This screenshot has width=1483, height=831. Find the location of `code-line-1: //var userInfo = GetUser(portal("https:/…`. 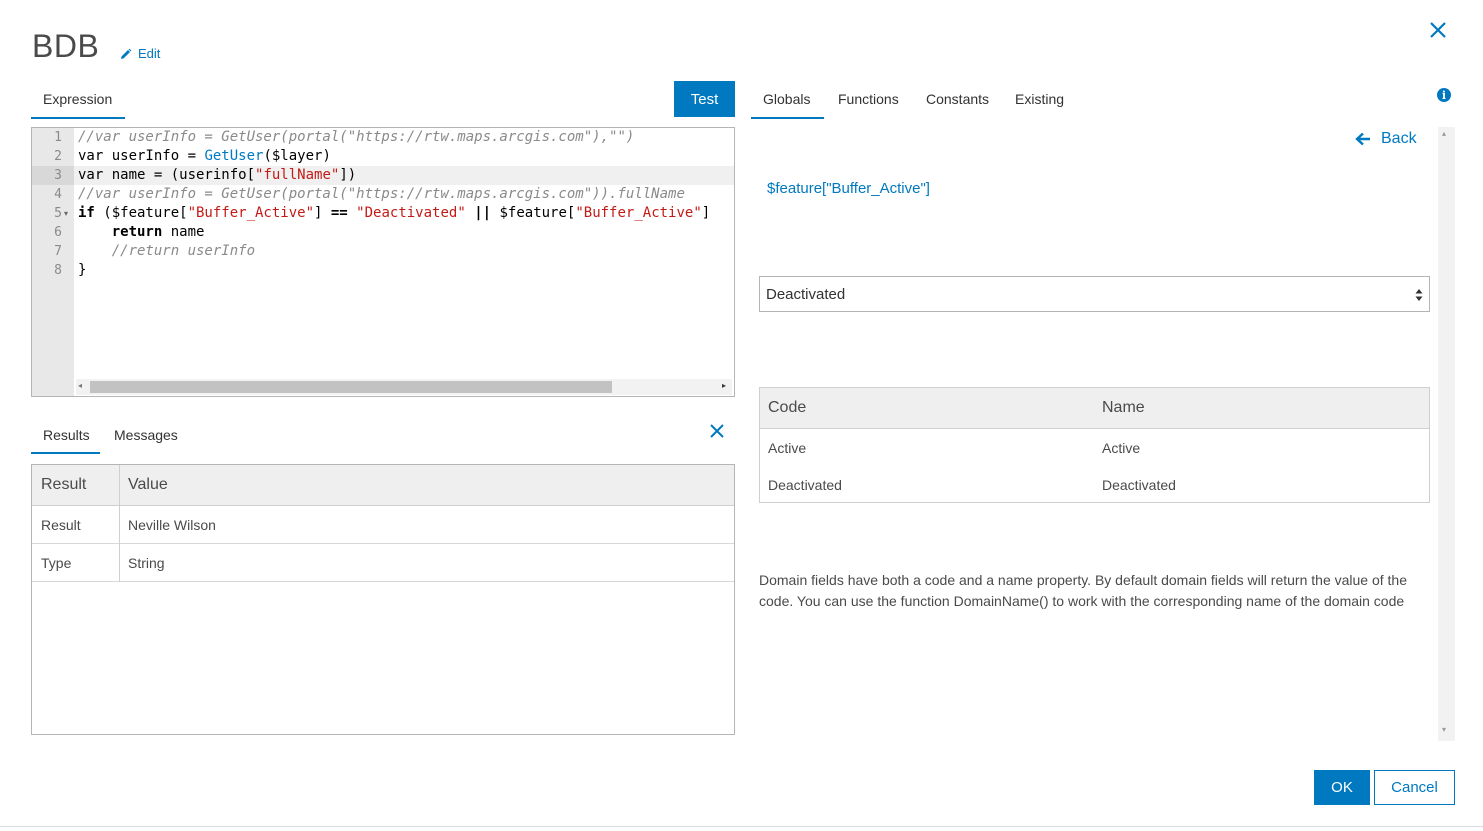

code-line-1: //var userInfo = GetUser(portal("https:/… is located at coordinates (356, 137).